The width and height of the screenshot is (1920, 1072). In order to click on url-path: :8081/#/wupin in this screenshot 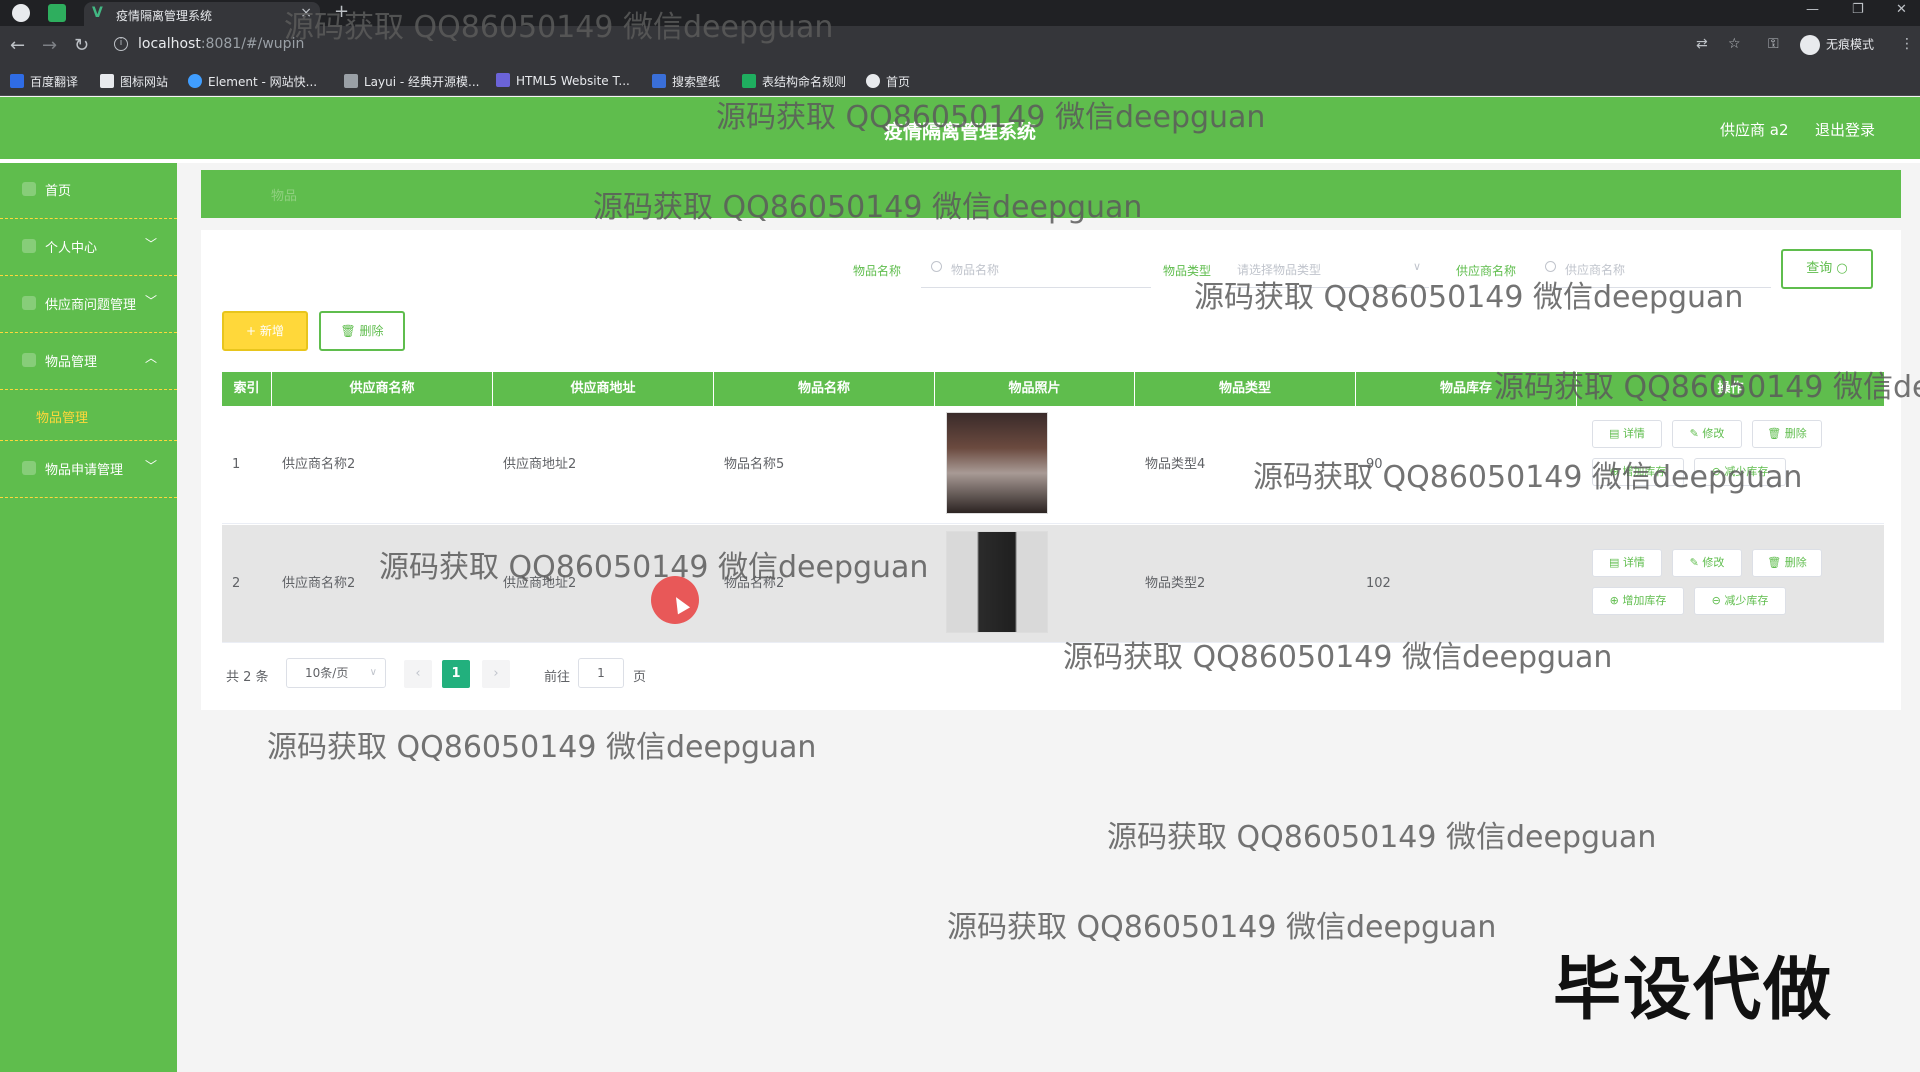, I will do `click(252, 44)`.